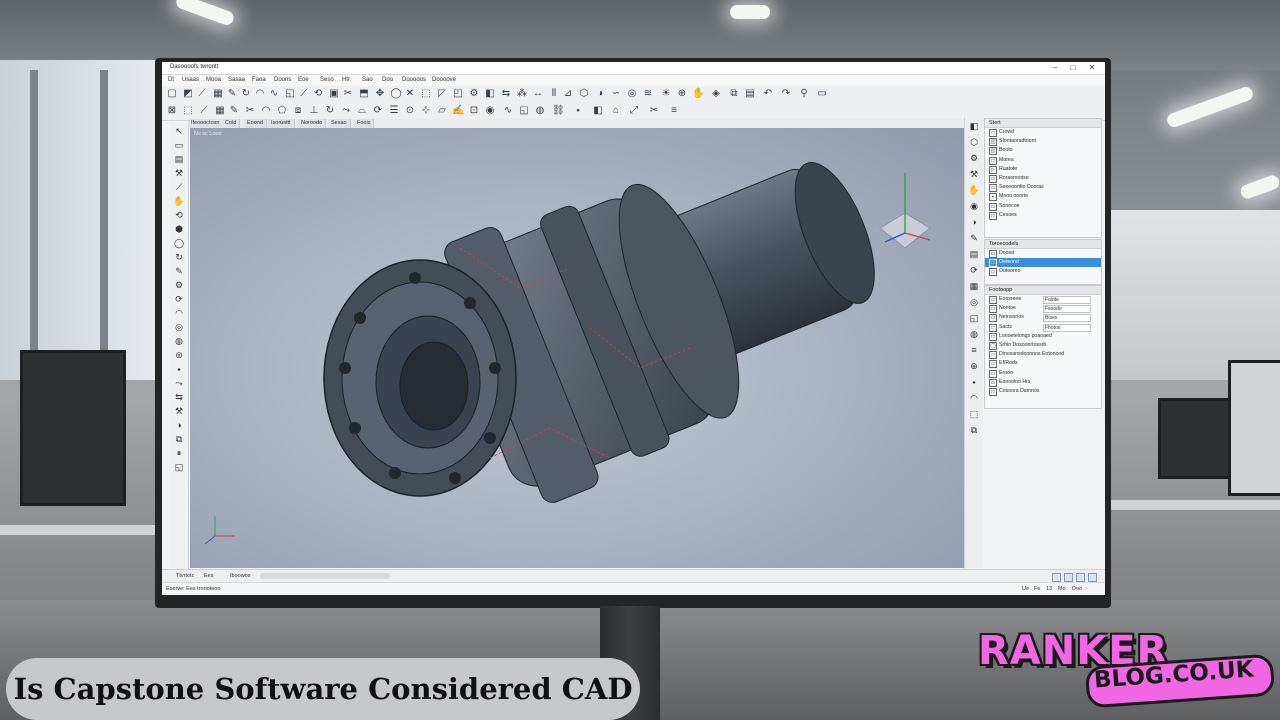 This screenshot has height=720, width=1280. What do you see at coordinates (458, 111) in the screenshot?
I see `note-icon: ✍` at bounding box center [458, 111].